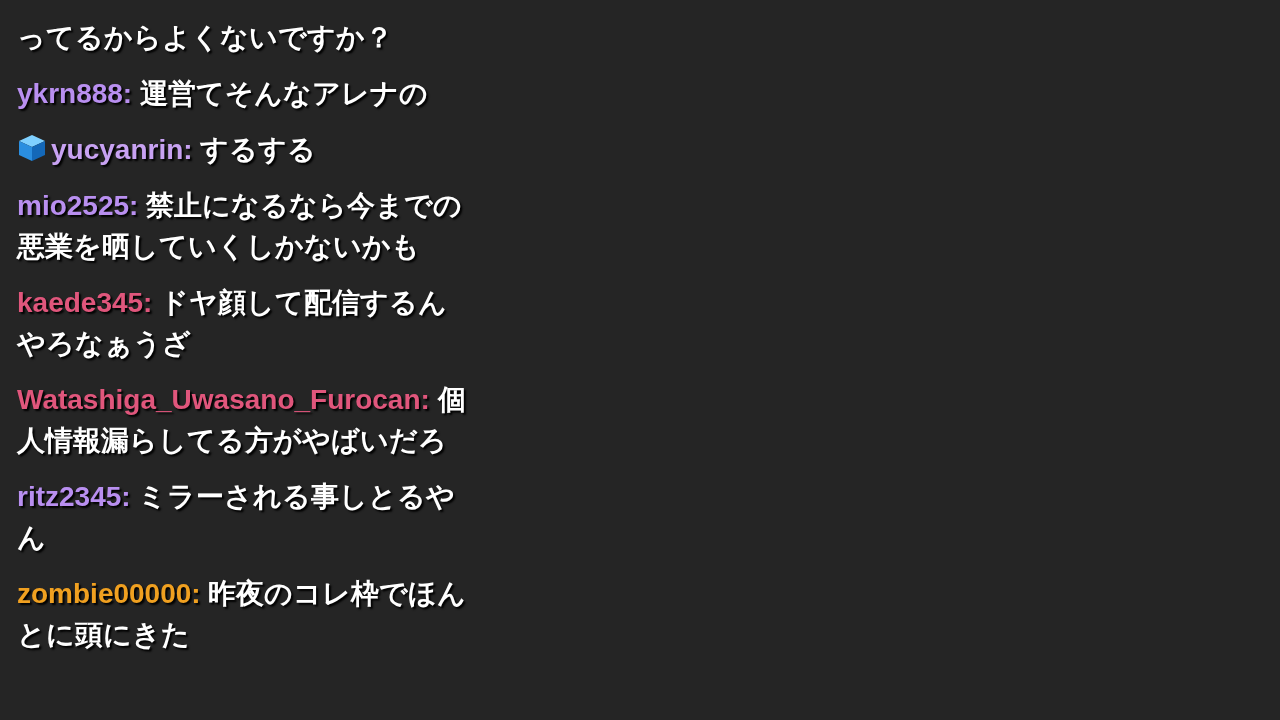  Describe the element at coordinates (240, 226) in the screenshot. I see `chat-message: mio2525: 禁止になるなら今までの悪業を晒していくしかないかも` at that location.